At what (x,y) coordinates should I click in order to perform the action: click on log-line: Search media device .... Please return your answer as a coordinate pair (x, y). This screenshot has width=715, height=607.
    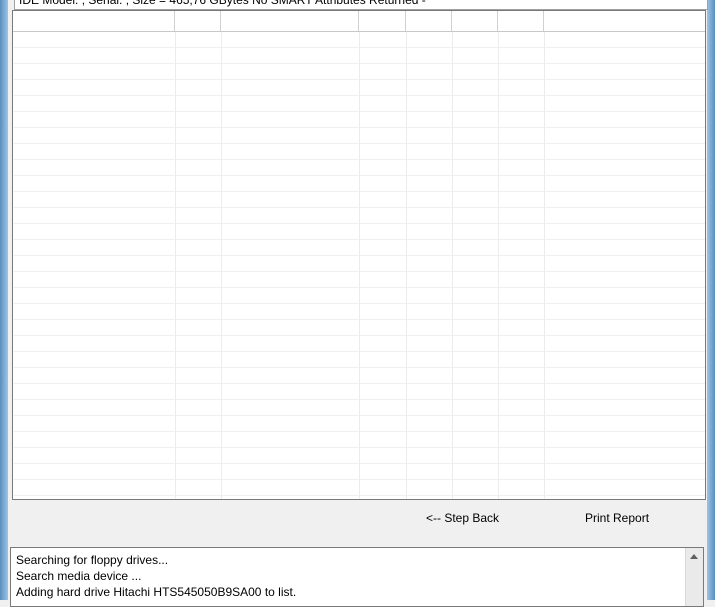
    Looking at the image, I should click on (79, 576).